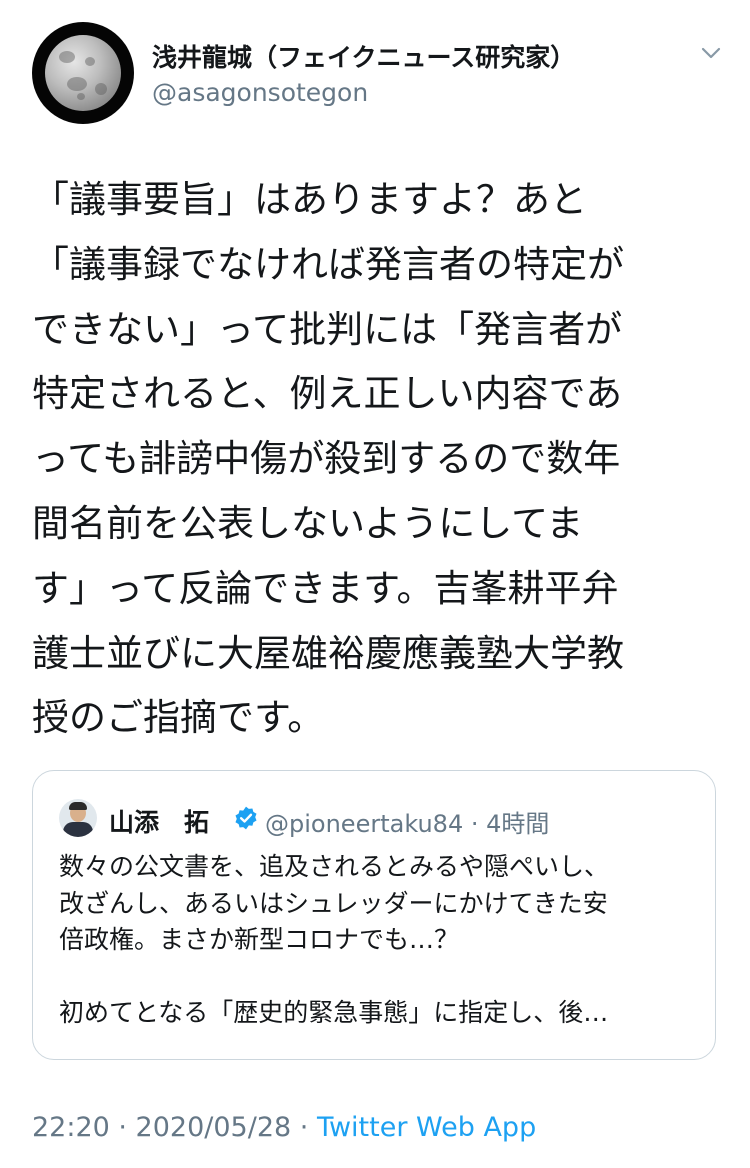 The image size is (750, 1168). Describe the element at coordinates (379, 977) in the screenshot. I see `quoted-line` at that location.